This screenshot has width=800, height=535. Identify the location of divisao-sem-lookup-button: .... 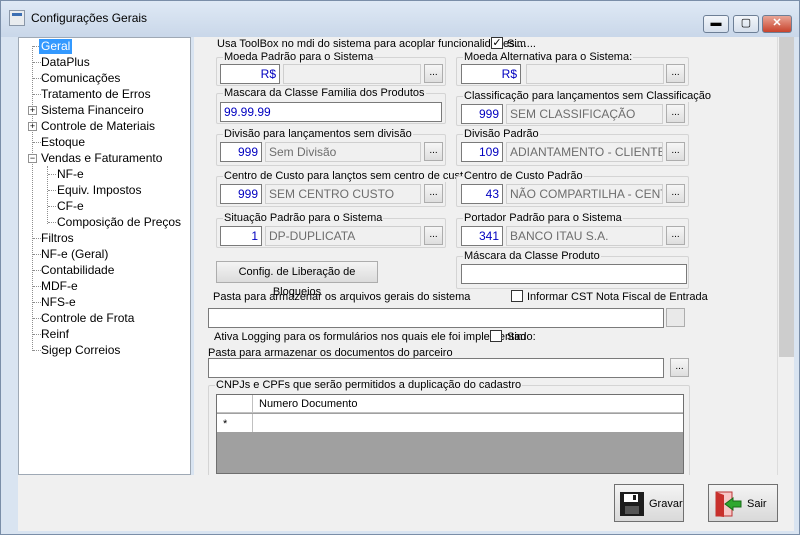
(433, 151).